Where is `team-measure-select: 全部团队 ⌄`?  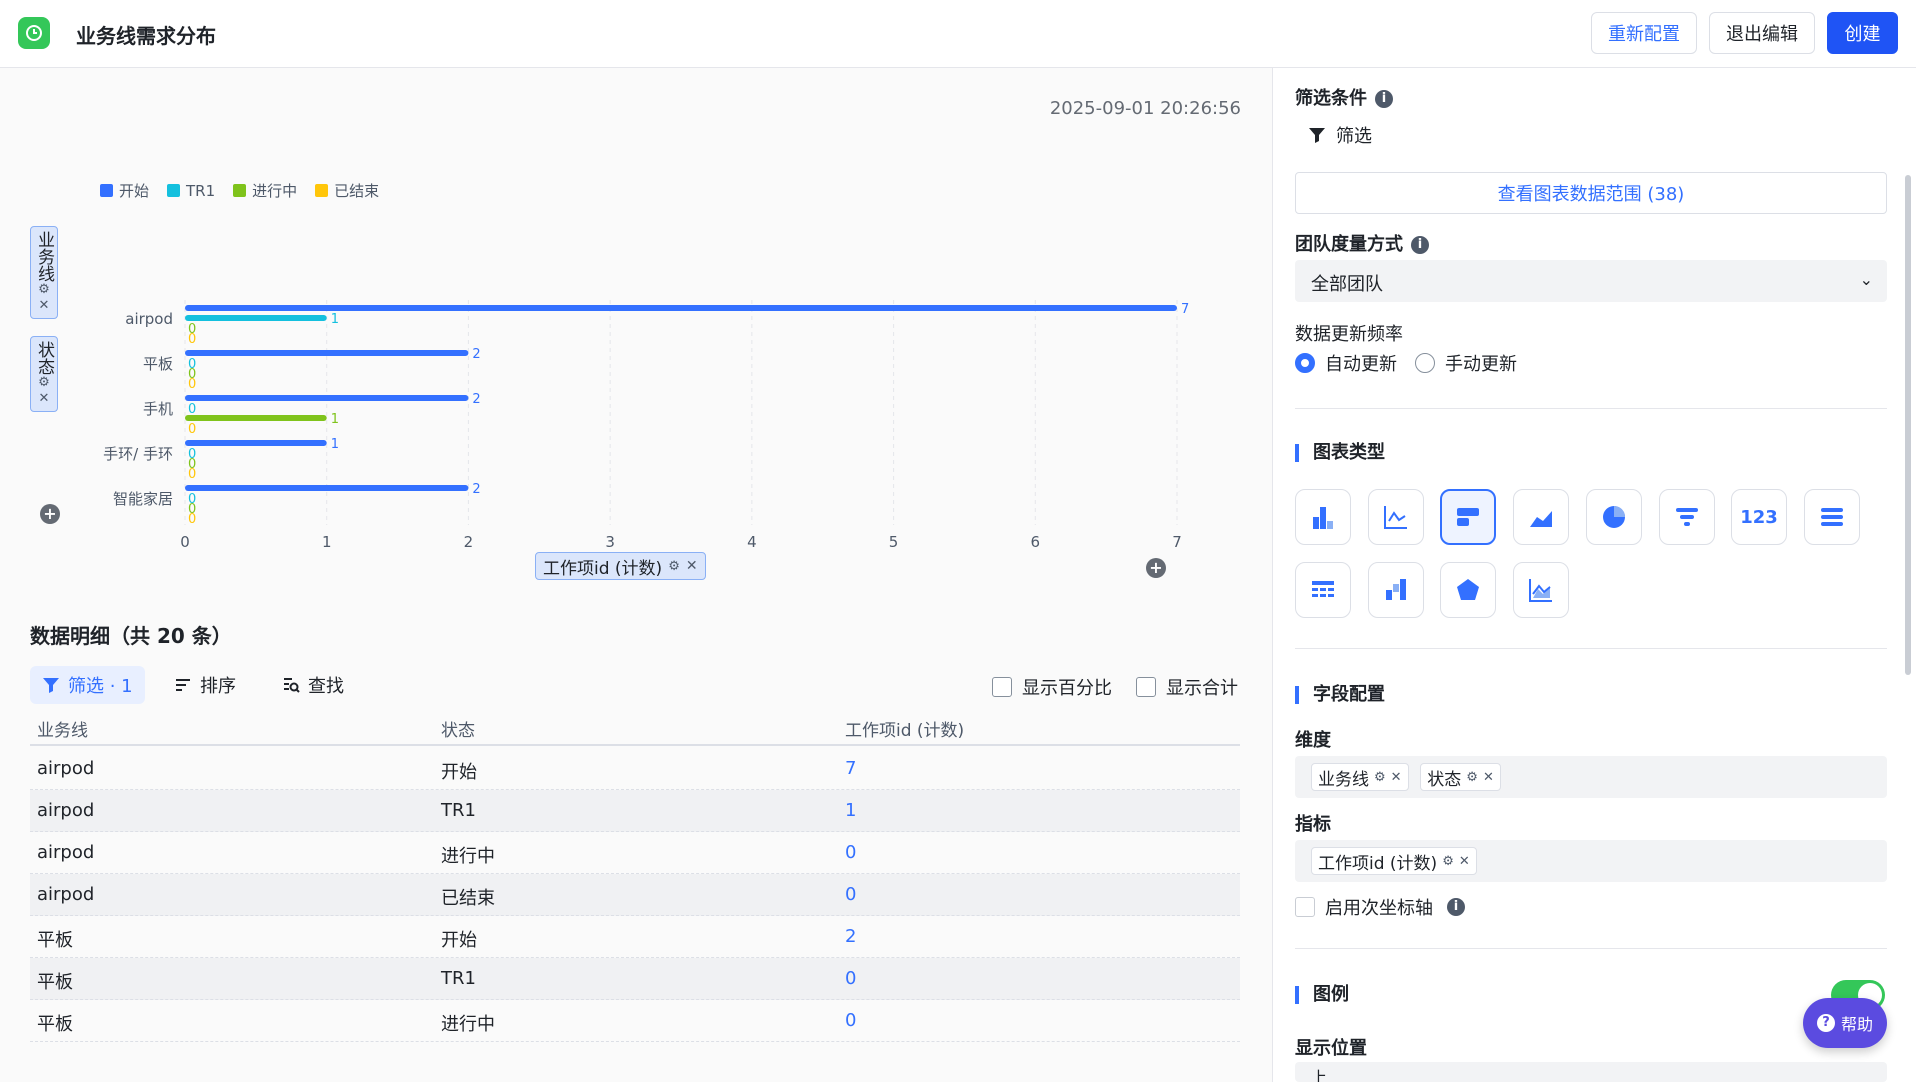 team-measure-select: 全部团队 ⌄ is located at coordinates (1591, 281).